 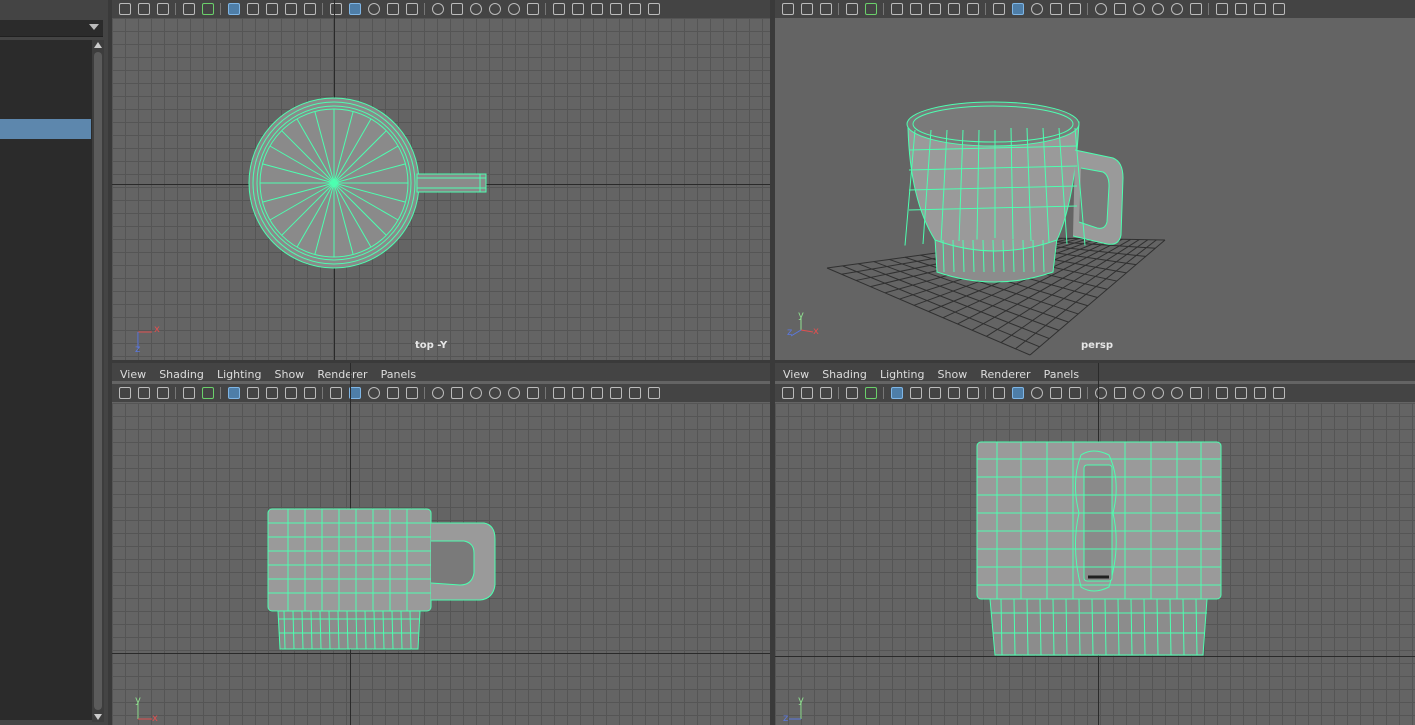 I want to click on outliner-dropdown, so click(x=51, y=28).